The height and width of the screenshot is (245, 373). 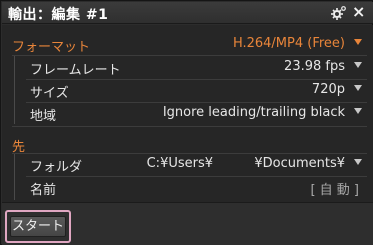 What do you see at coordinates (328, 89) in the screenshot?
I see `size-value: 720p` at bounding box center [328, 89].